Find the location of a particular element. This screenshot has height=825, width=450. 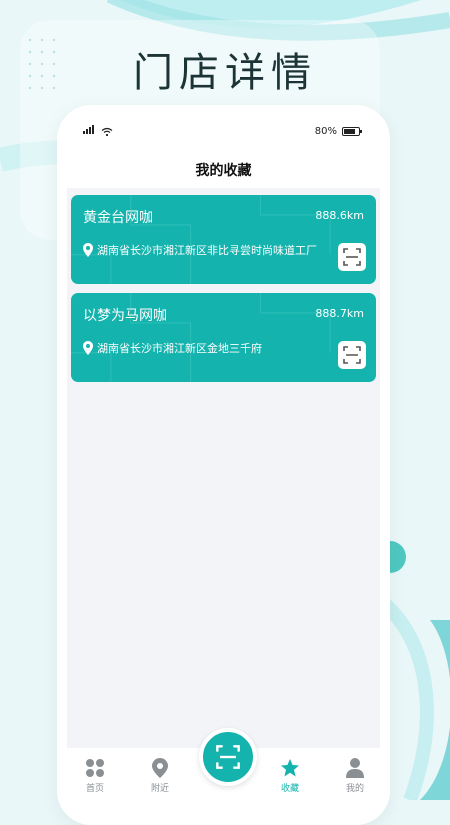

center-scan-button is located at coordinates (228, 757).